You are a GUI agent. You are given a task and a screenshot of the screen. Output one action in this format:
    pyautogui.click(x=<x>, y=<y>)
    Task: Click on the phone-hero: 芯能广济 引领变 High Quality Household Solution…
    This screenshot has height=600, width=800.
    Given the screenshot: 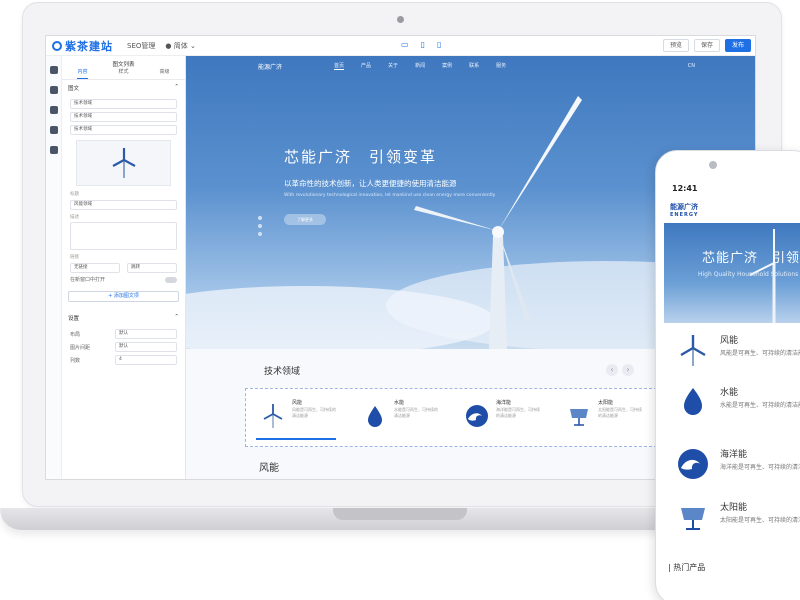 What is the action you would take?
    pyautogui.click(x=732, y=273)
    